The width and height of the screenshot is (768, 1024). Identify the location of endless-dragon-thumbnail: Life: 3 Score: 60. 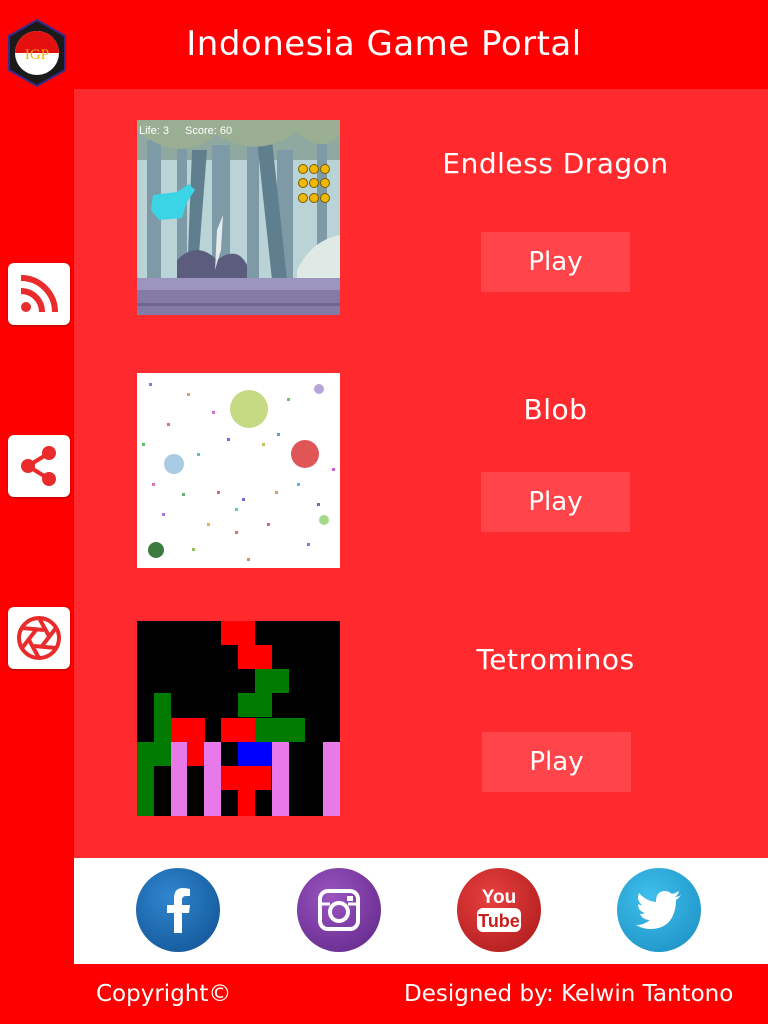
(238, 217).